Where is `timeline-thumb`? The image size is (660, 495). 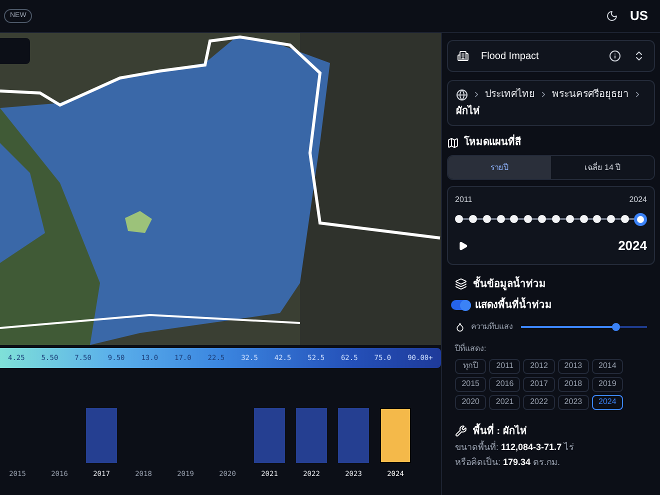 timeline-thumb is located at coordinates (640, 219).